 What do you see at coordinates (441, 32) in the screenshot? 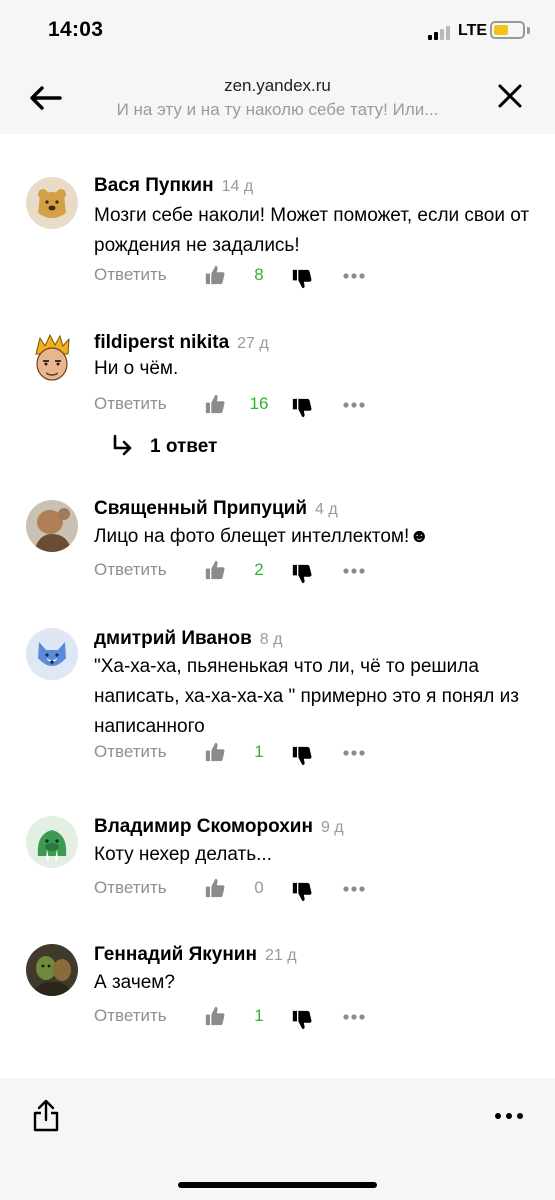
I see `cellular-signal-icon` at bounding box center [441, 32].